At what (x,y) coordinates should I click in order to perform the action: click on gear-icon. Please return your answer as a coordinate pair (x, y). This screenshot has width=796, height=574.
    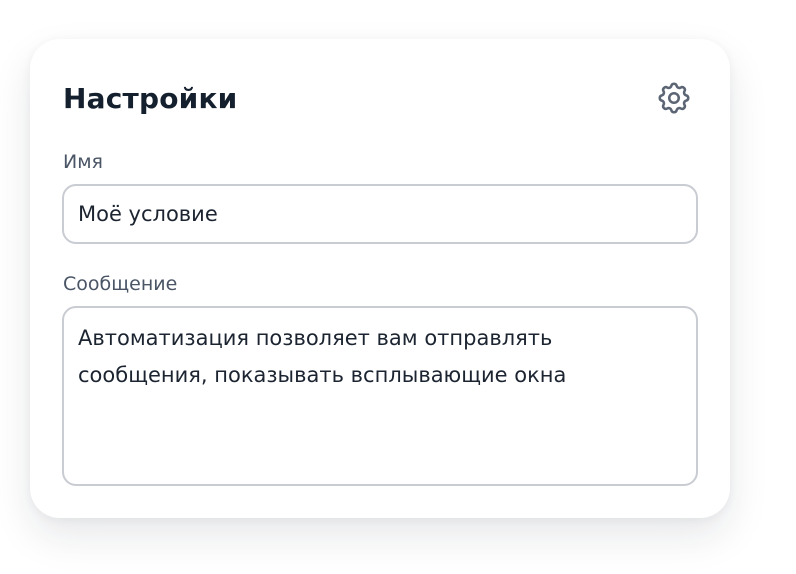
    Looking at the image, I should click on (674, 98).